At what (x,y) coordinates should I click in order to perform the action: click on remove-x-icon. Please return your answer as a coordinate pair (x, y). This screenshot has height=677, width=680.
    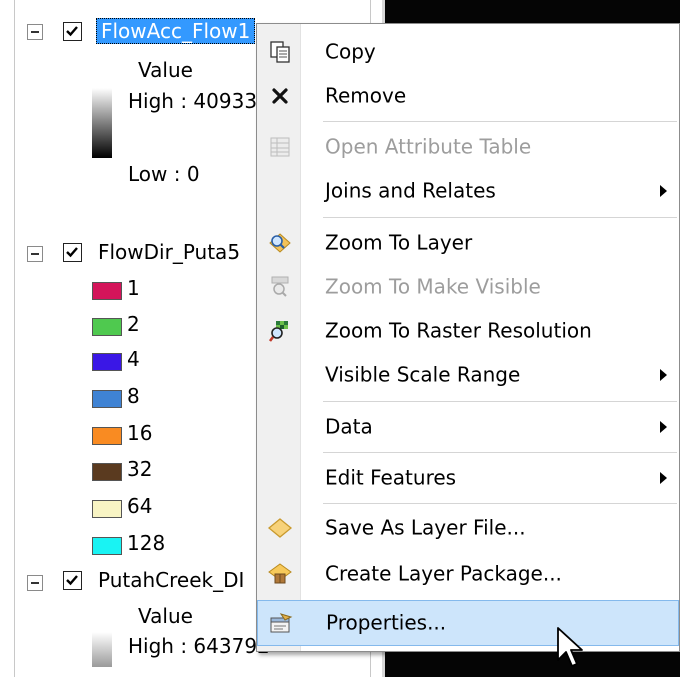
    Looking at the image, I should click on (280, 96).